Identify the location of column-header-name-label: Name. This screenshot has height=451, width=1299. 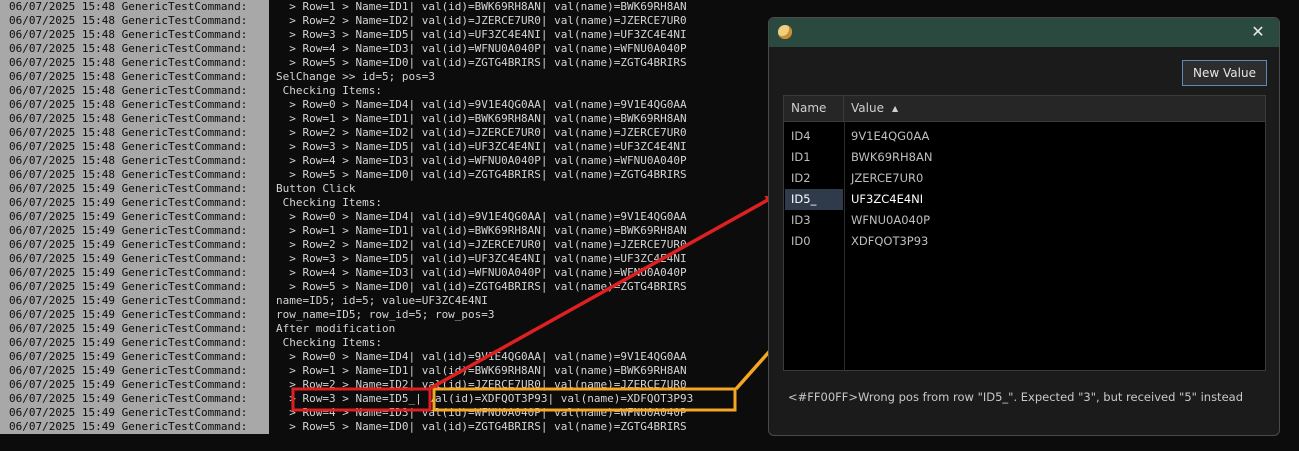
(809, 108).